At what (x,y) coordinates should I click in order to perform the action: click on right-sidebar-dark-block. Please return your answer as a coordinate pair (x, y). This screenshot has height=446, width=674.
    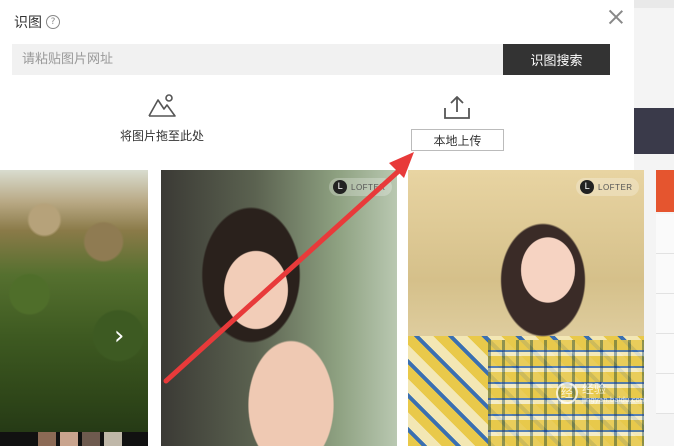
    Looking at the image, I should click on (654, 131).